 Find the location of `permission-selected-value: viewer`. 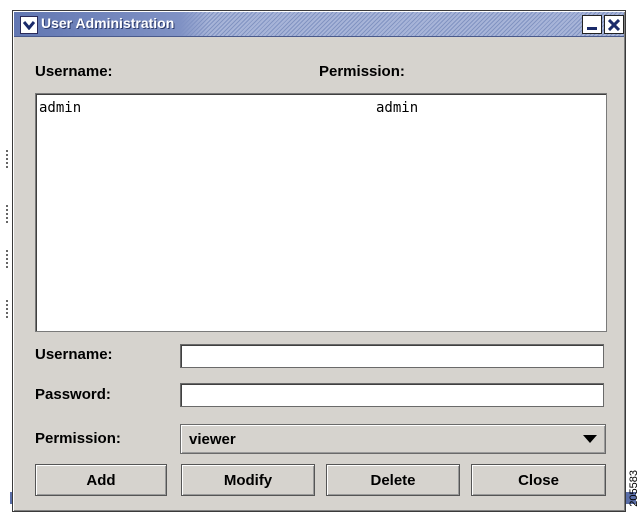

permission-selected-value: viewer is located at coordinates (212, 439).